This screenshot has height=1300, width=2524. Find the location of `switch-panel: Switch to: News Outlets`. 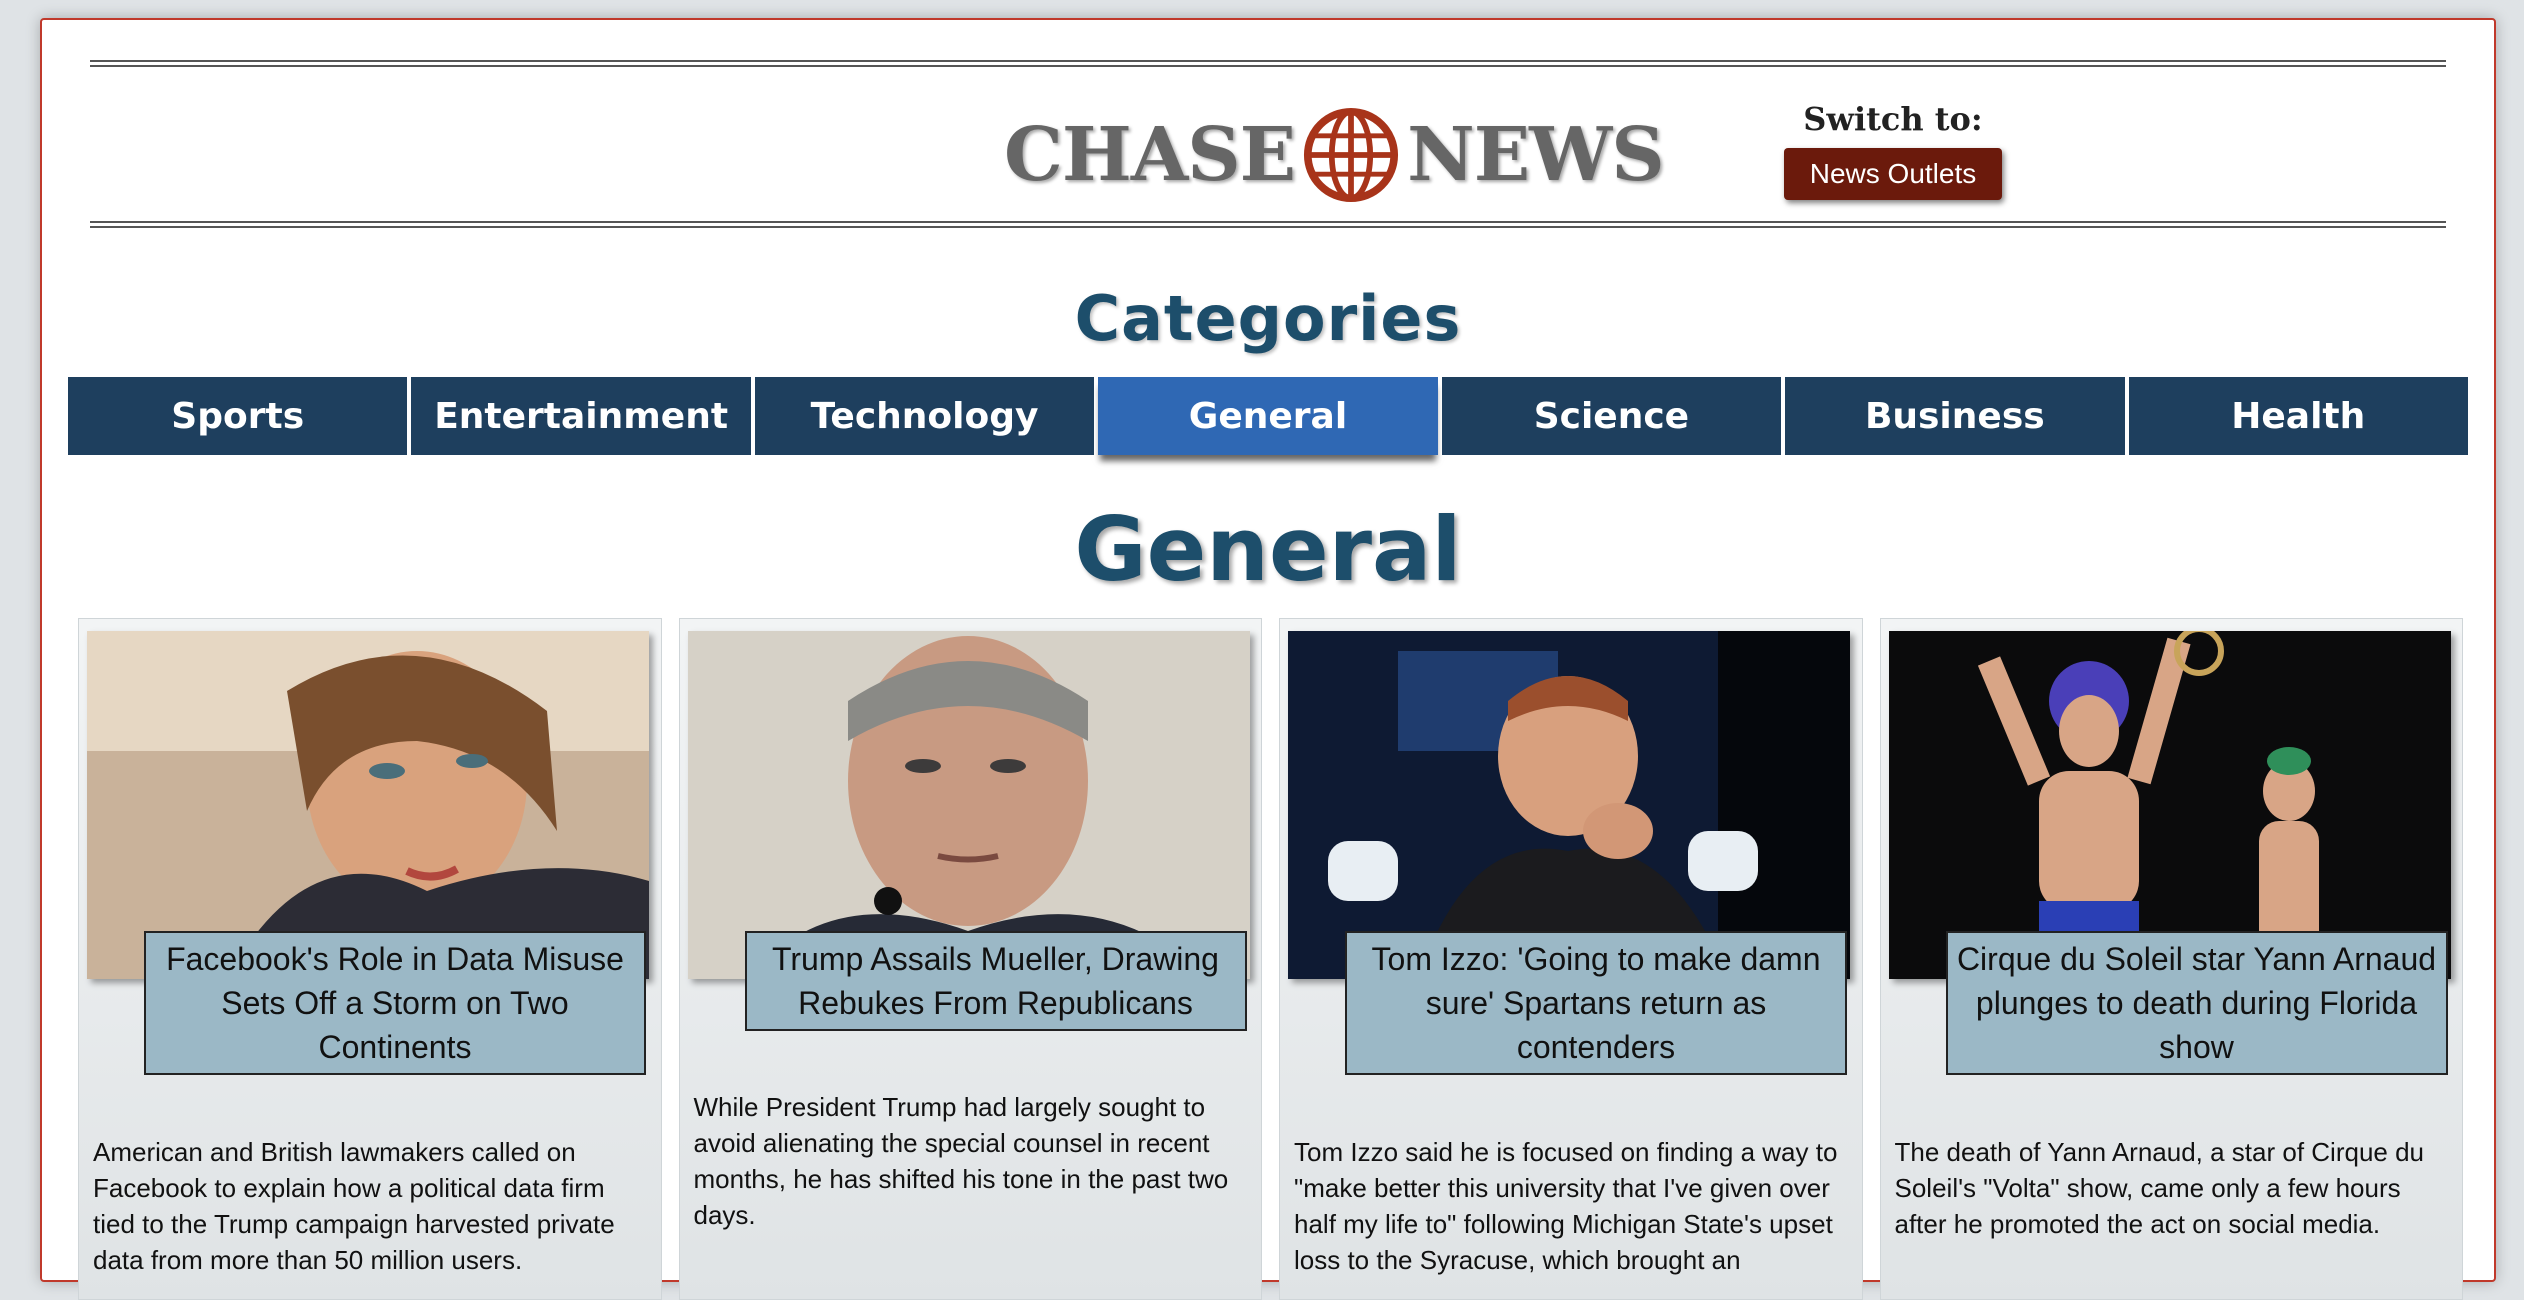

switch-panel: Switch to: News Outlets is located at coordinates (1893, 150).